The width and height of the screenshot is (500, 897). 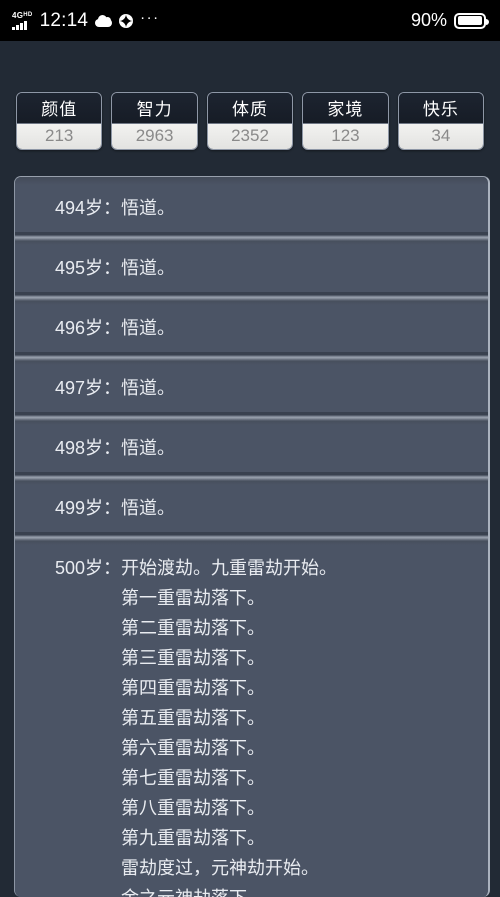 What do you see at coordinates (104, 20) in the screenshot?
I see `cloud-weather-icon` at bounding box center [104, 20].